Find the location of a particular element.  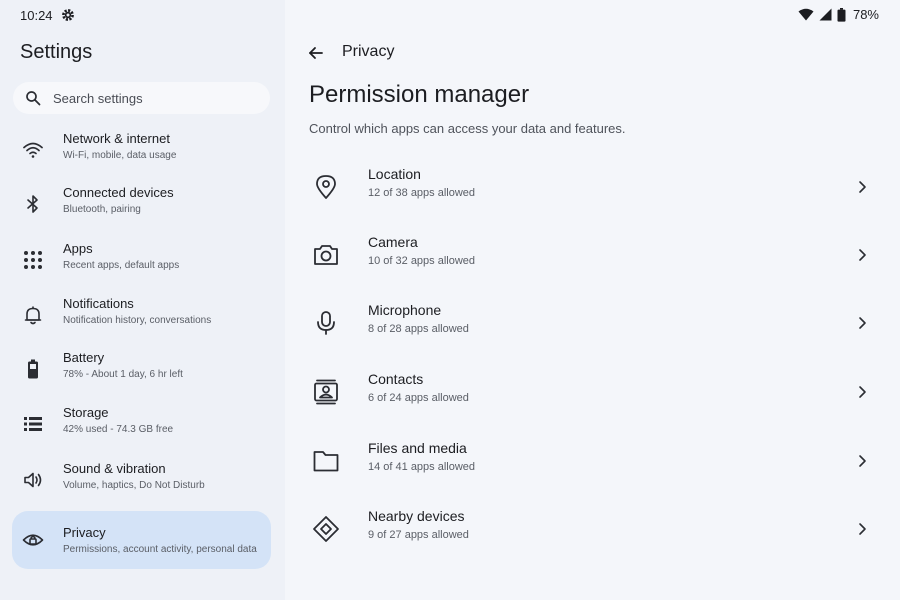

permission-count: 10 of 32 apps allowed is located at coordinates (422, 261).